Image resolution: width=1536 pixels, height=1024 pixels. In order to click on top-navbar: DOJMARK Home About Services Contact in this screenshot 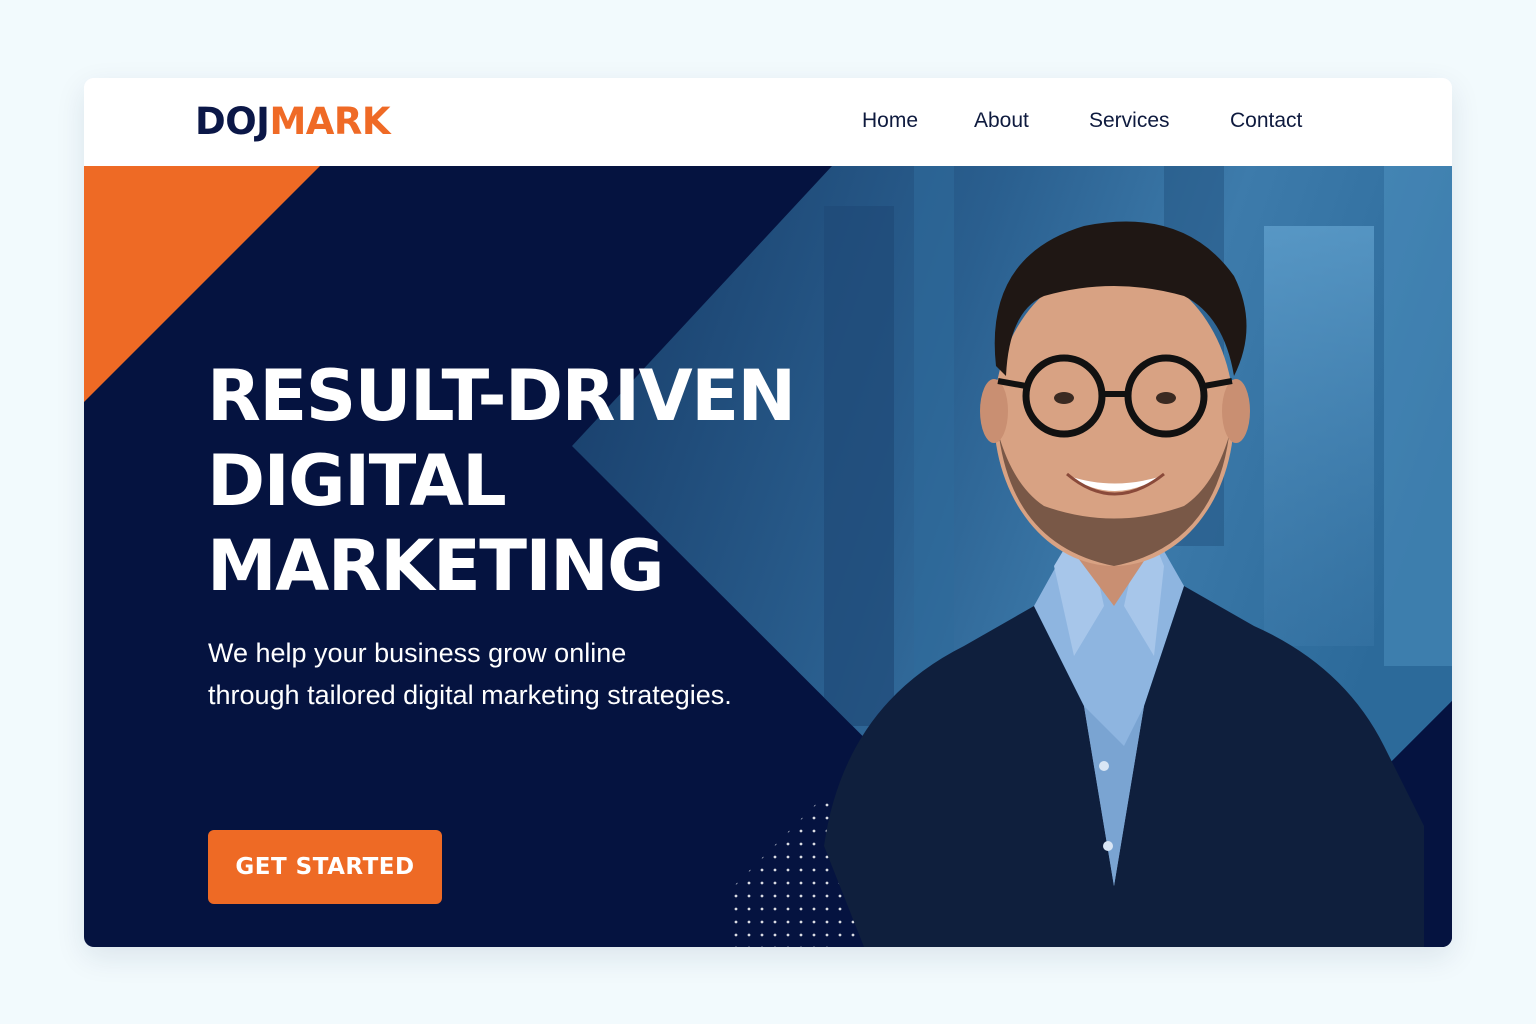, I will do `click(768, 122)`.